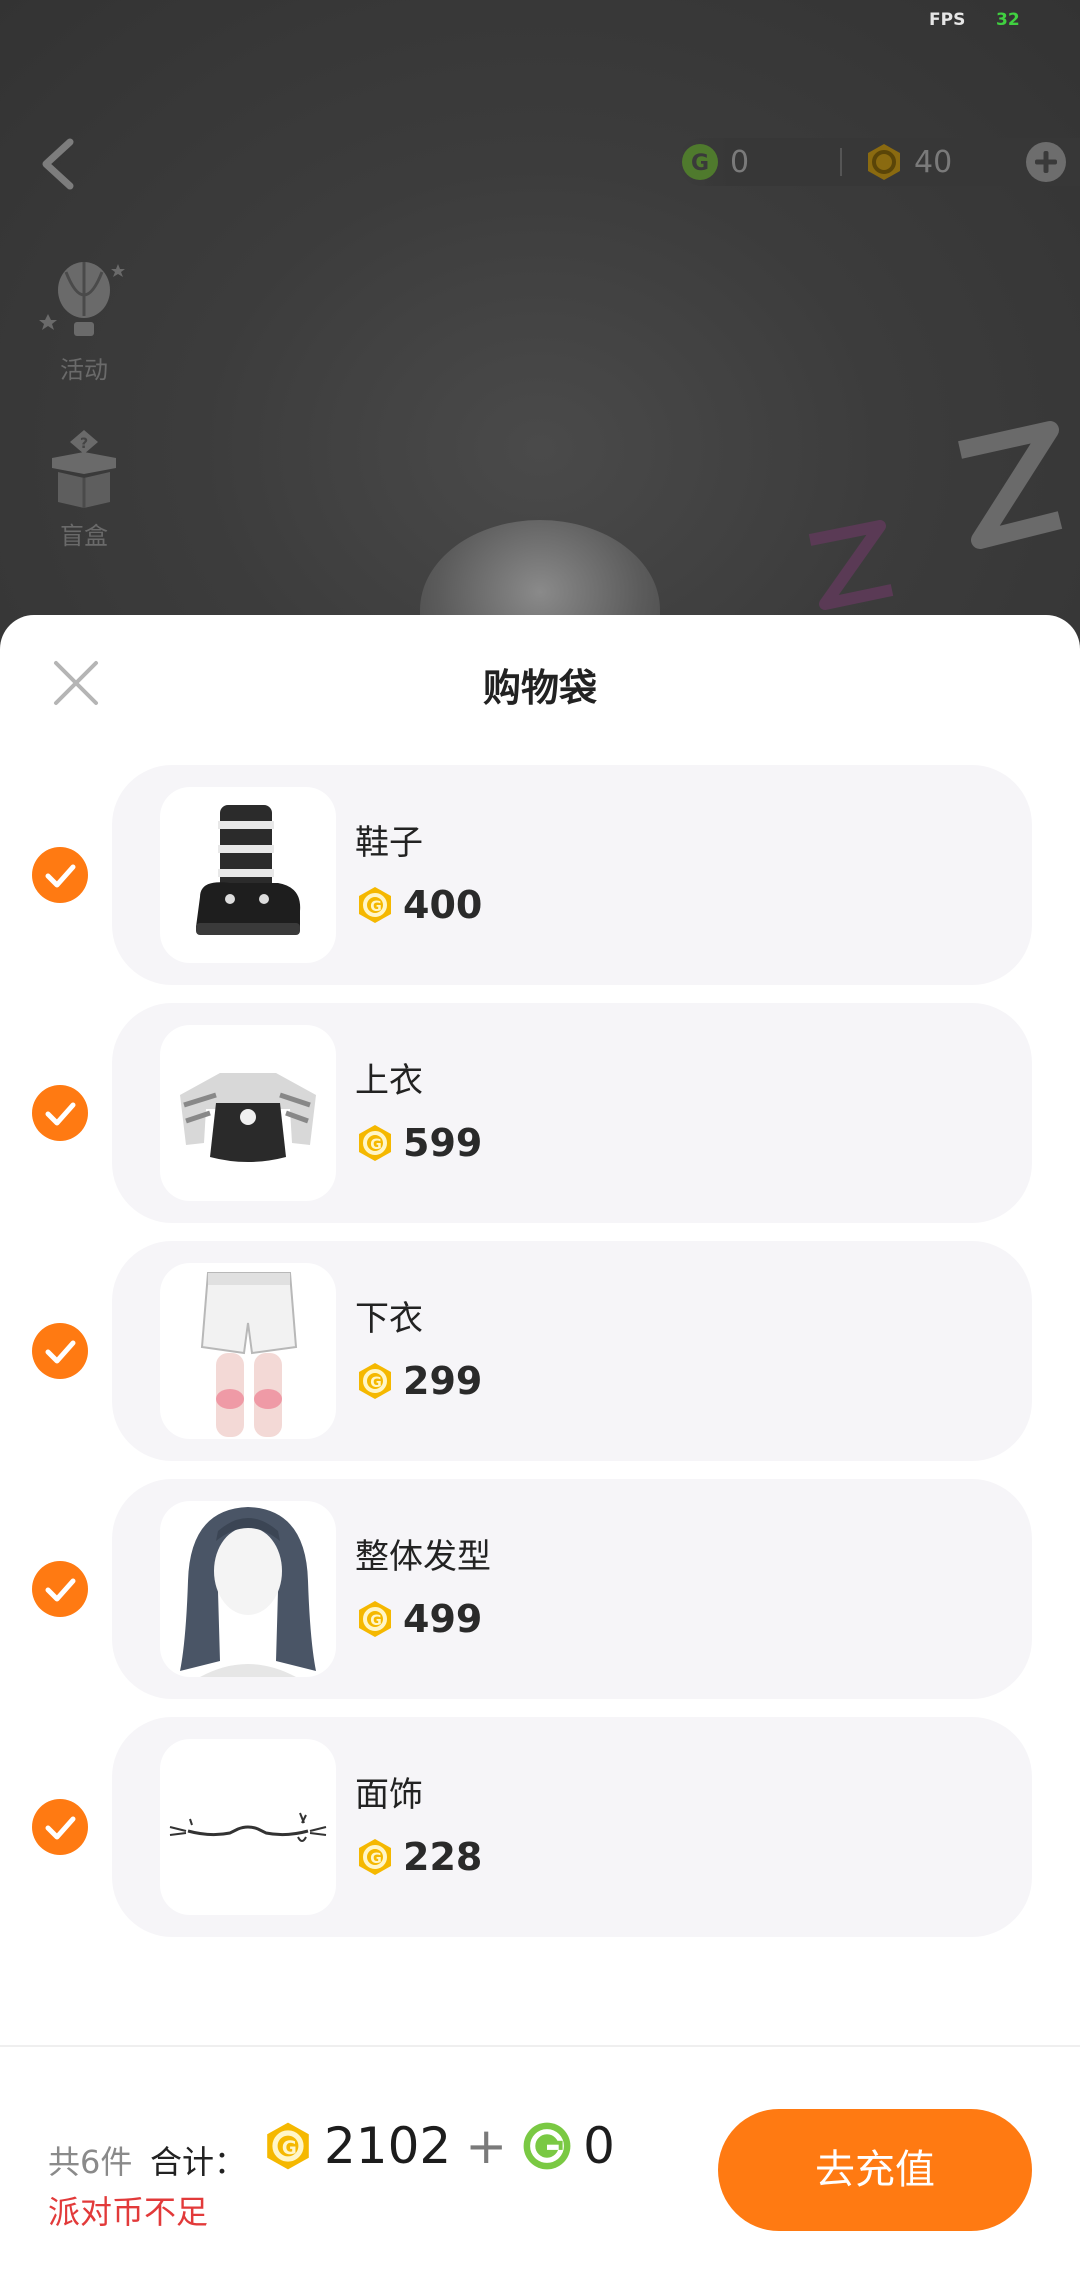 The height and width of the screenshot is (2280, 1080). What do you see at coordinates (58, 164) in the screenshot?
I see `chevron-left-icon` at bounding box center [58, 164].